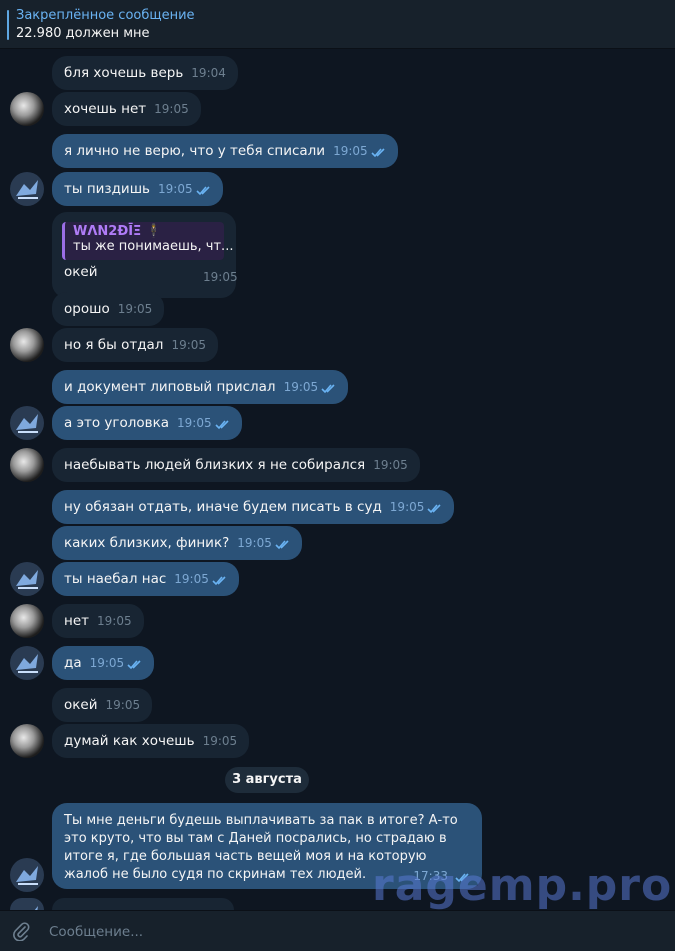 This screenshot has height=951, width=675. I want to click on message-text: нет, so click(76, 621).